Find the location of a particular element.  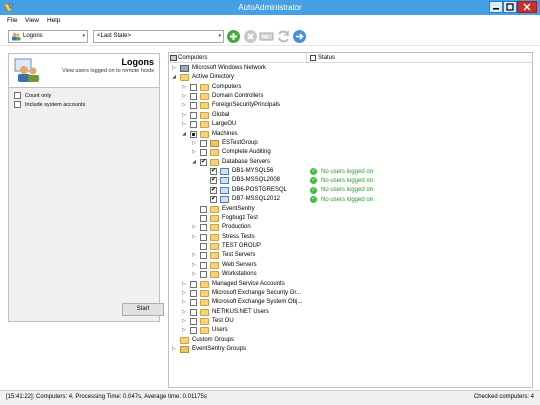

column-header-computers: Computers is located at coordinates (192, 58).